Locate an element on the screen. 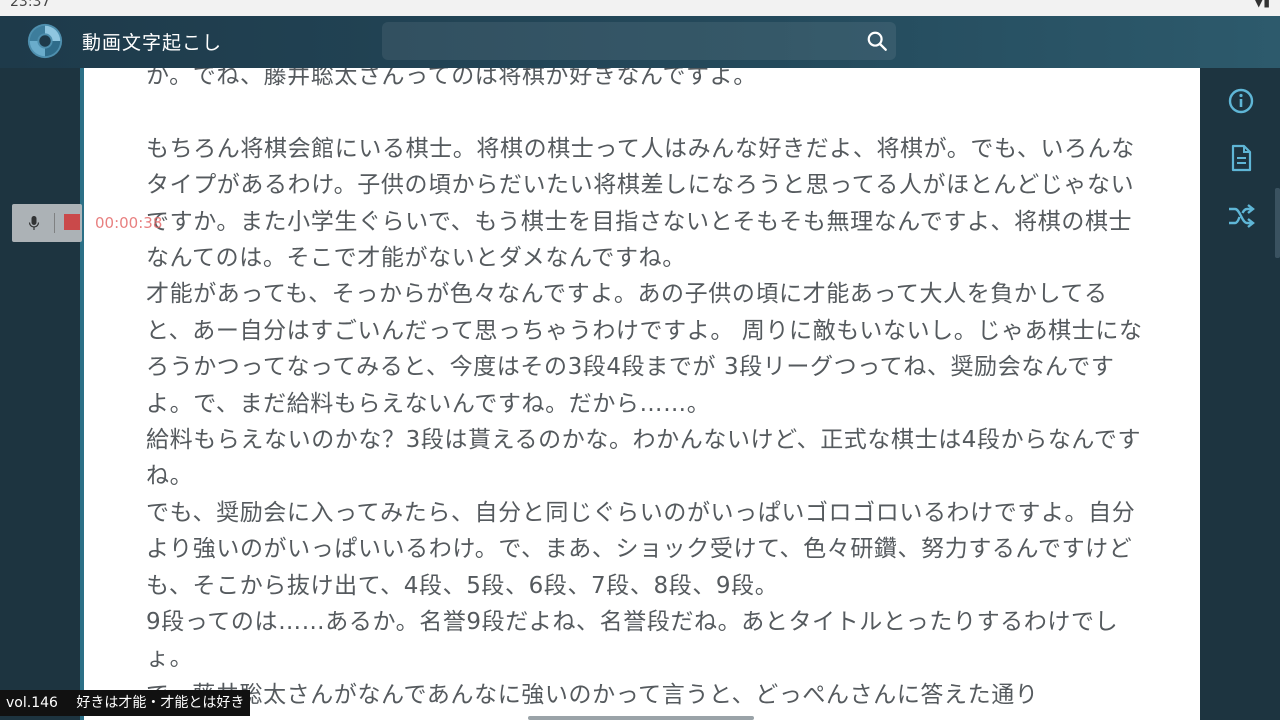 The height and width of the screenshot is (720, 1280). video-caption: vol.146 好きは才能・才能とは好き is located at coordinates (125, 703).